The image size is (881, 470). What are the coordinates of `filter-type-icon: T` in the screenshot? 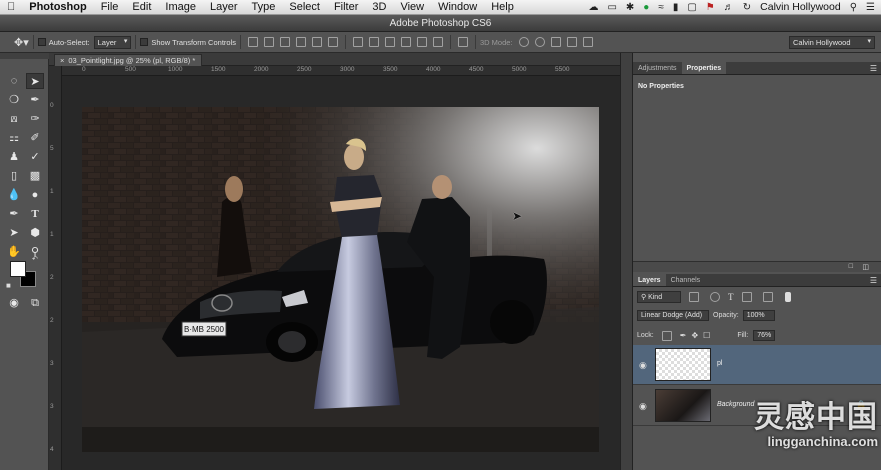 It's located at (731, 297).